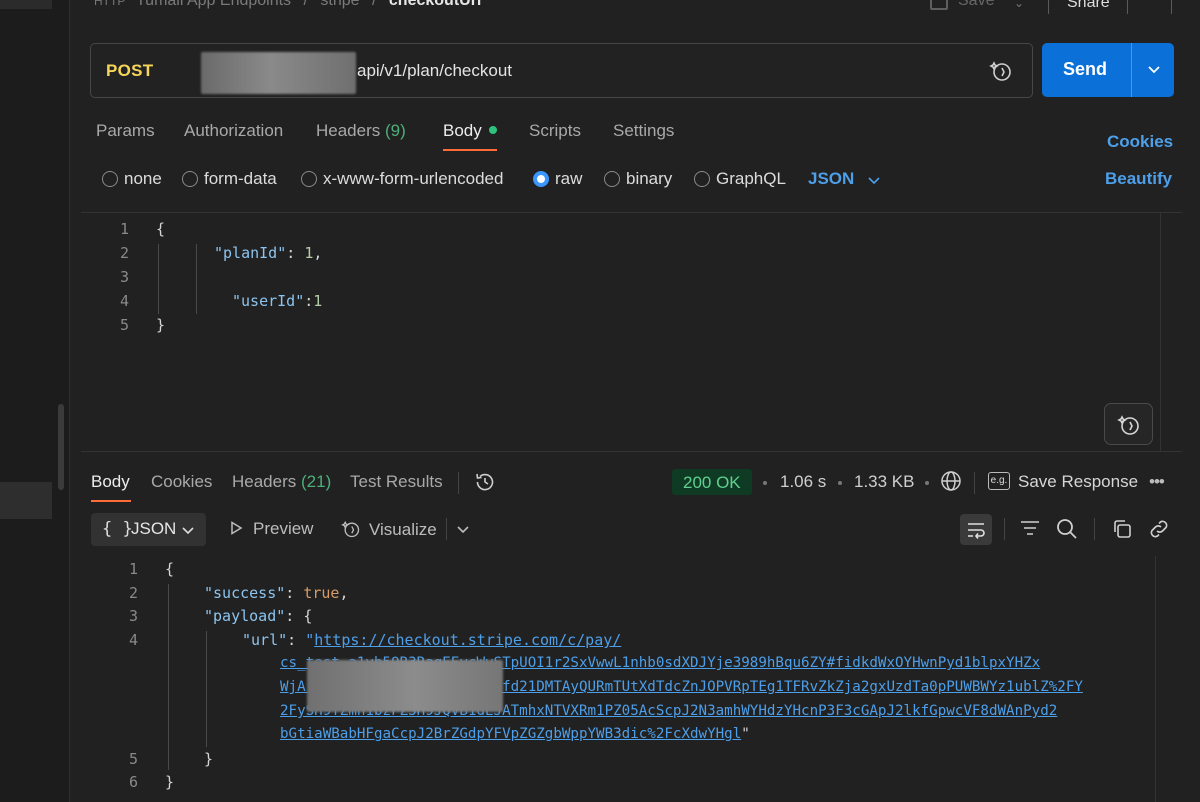  What do you see at coordinates (951, 481) in the screenshot?
I see `globe-icon` at bounding box center [951, 481].